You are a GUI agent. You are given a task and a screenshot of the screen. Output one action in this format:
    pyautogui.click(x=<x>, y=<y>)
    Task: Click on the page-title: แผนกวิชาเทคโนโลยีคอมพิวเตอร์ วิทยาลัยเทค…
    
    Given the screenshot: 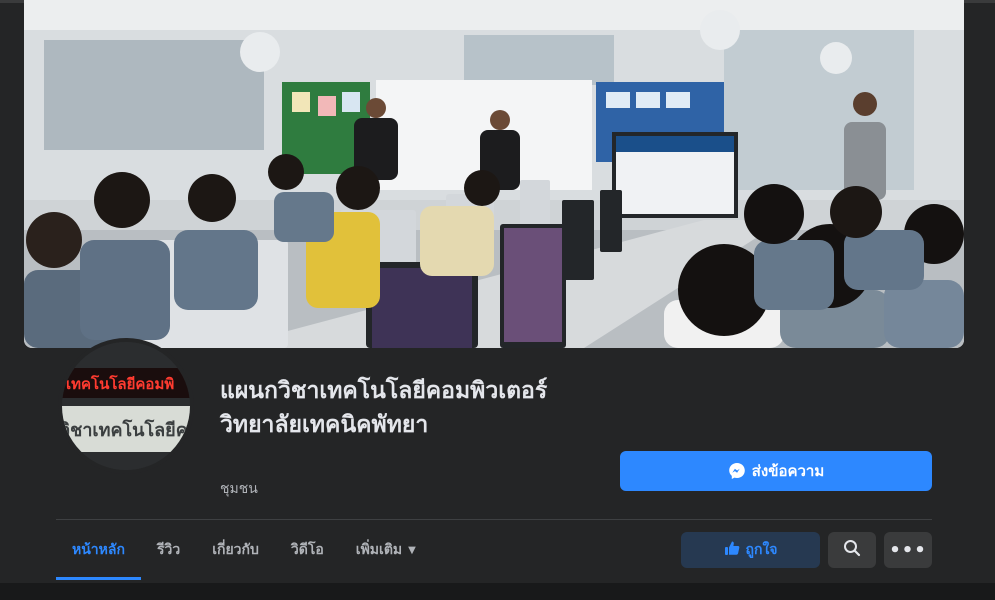 What is the action you would take?
    pyautogui.click(x=384, y=408)
    